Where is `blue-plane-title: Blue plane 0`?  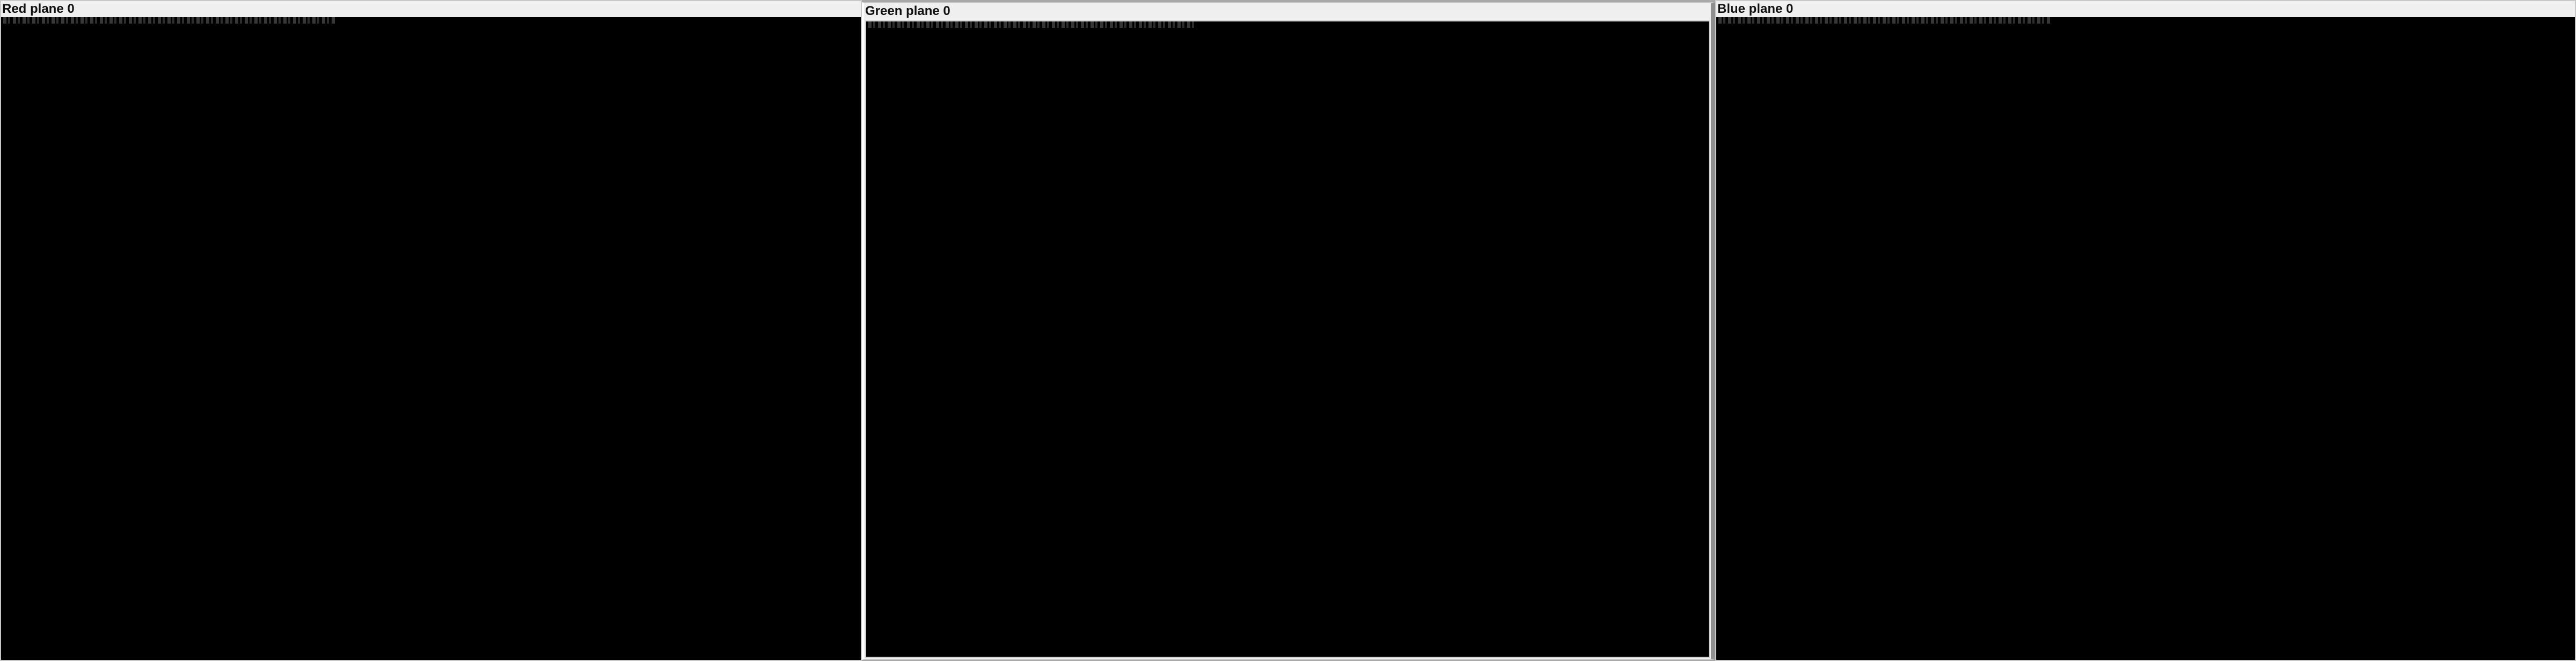 blue-plane-title: Blue plane 0 is located at coordinates (1755, 9).